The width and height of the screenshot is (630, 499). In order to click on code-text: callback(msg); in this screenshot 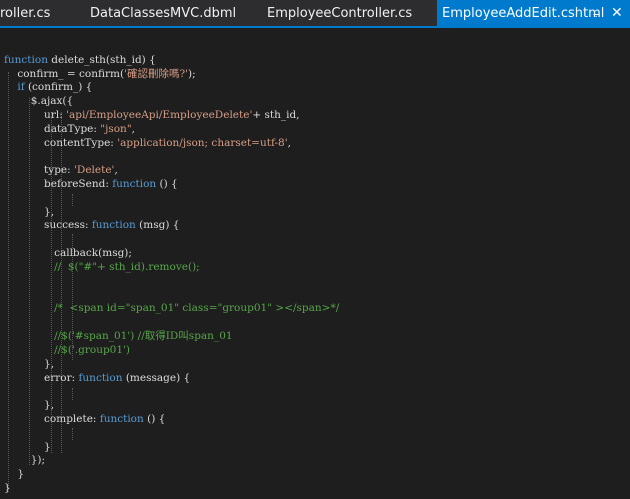, I will do `click(68, 253)`.